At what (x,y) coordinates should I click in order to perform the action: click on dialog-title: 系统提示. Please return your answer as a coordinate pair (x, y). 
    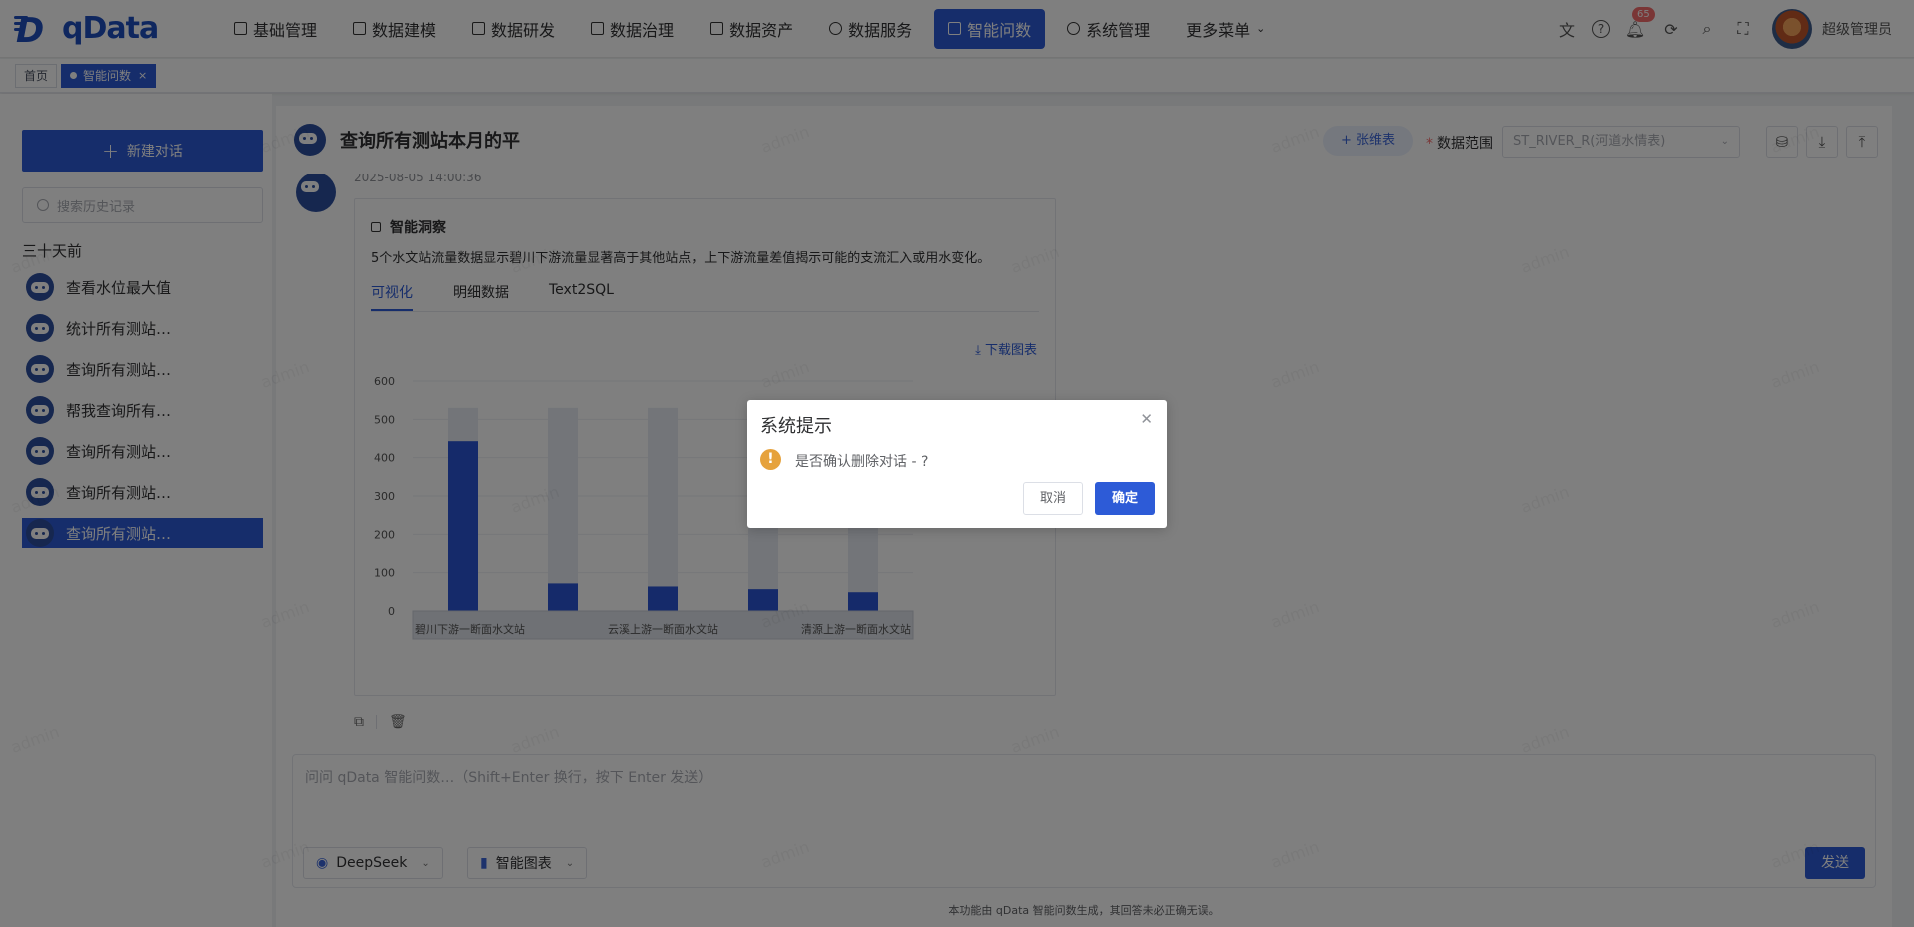
    Looking at the image, I should click on (796, 426).